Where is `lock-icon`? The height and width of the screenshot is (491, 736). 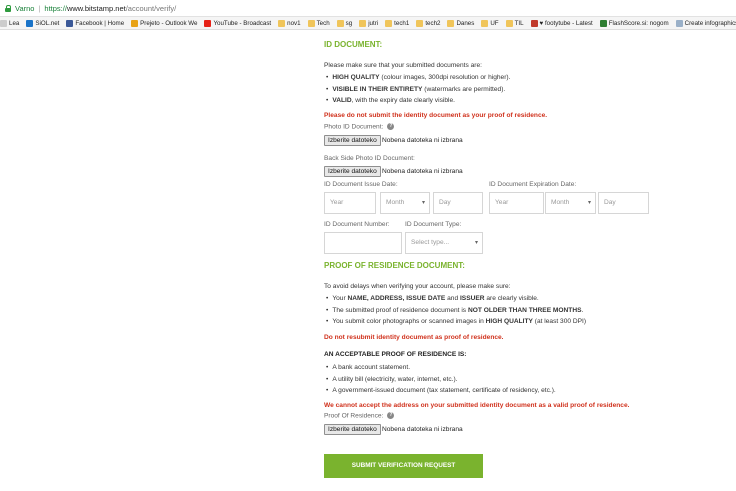
lock-icon is located at coordinates (8, 8).